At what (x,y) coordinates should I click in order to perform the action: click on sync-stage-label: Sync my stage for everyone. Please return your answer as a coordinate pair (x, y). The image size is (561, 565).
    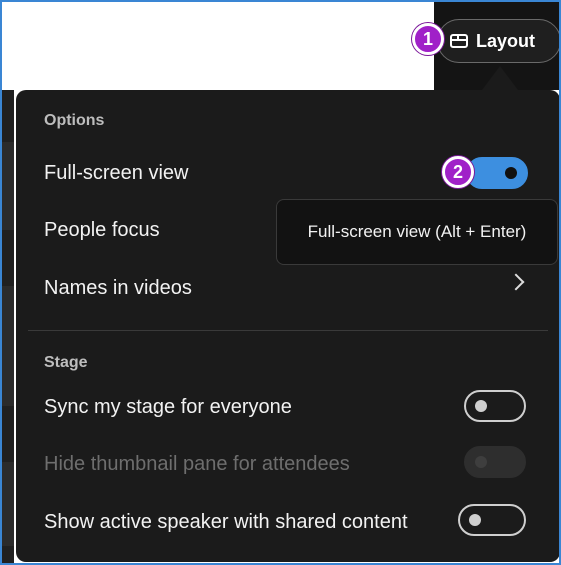
    Looking at the image, I should click on (168, 407).